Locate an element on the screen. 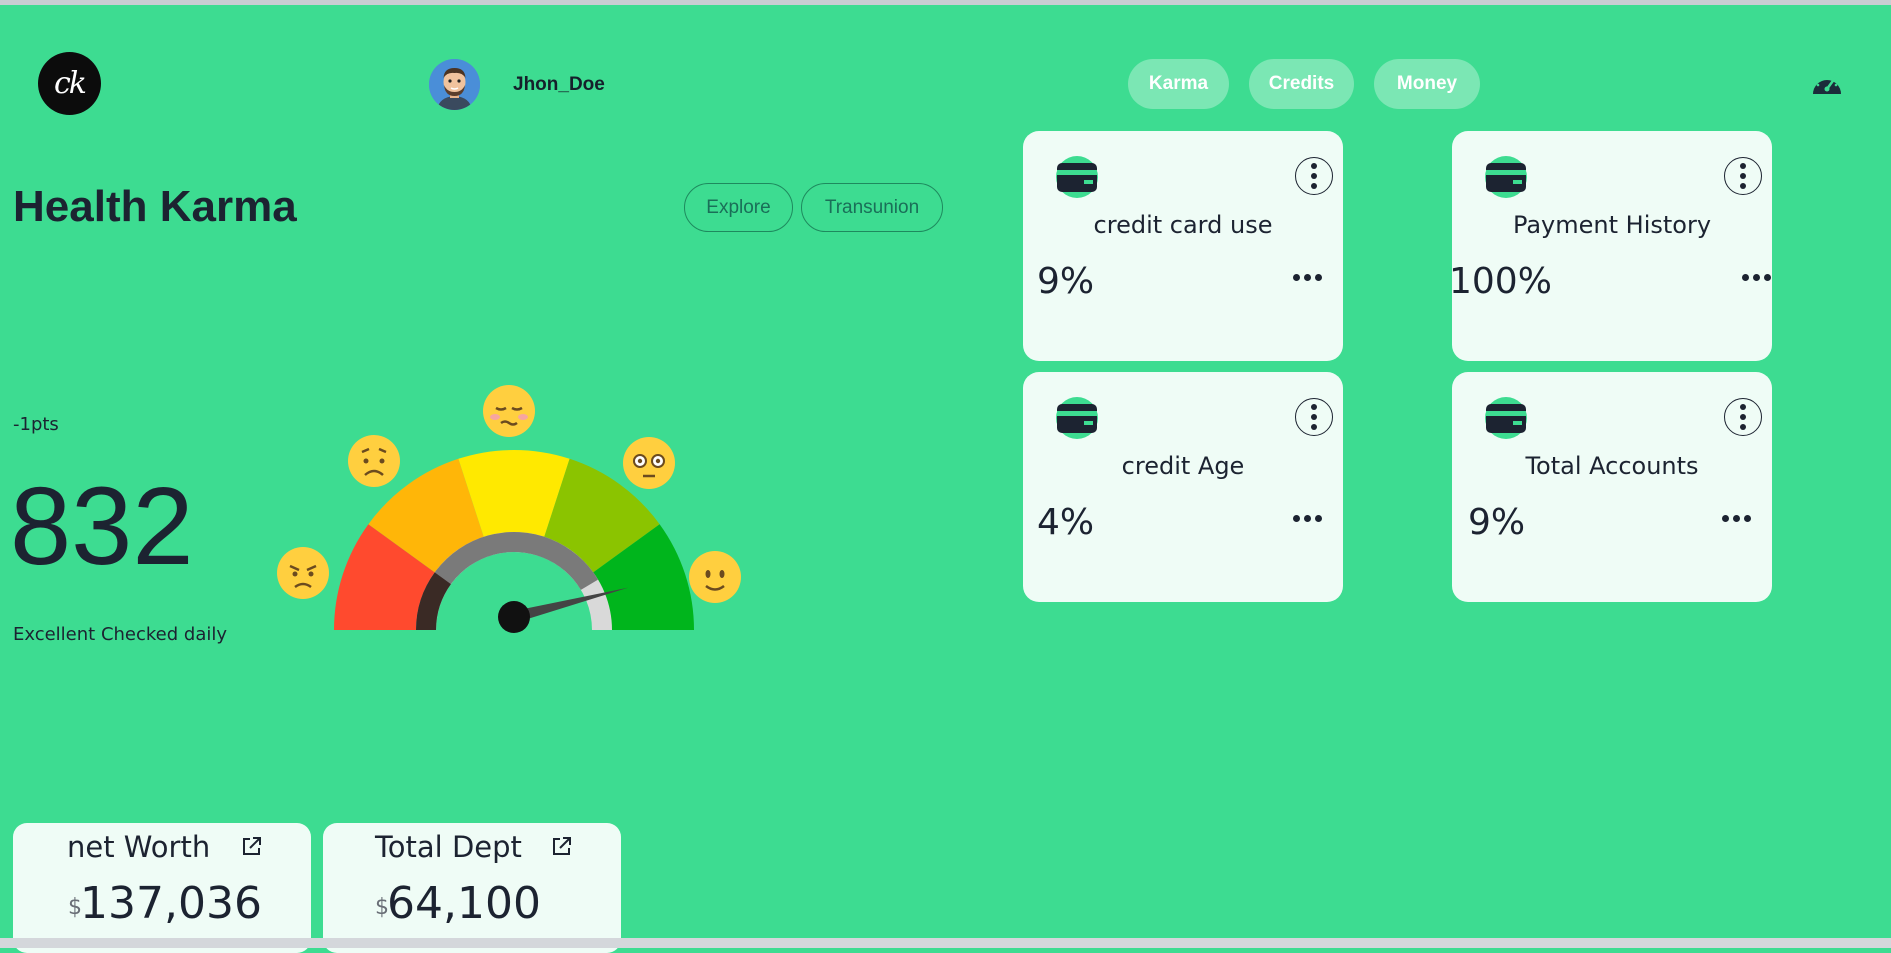 This screenshot has width=1891, height=953. explore-button: Explore is located at coordinates (738, 207).